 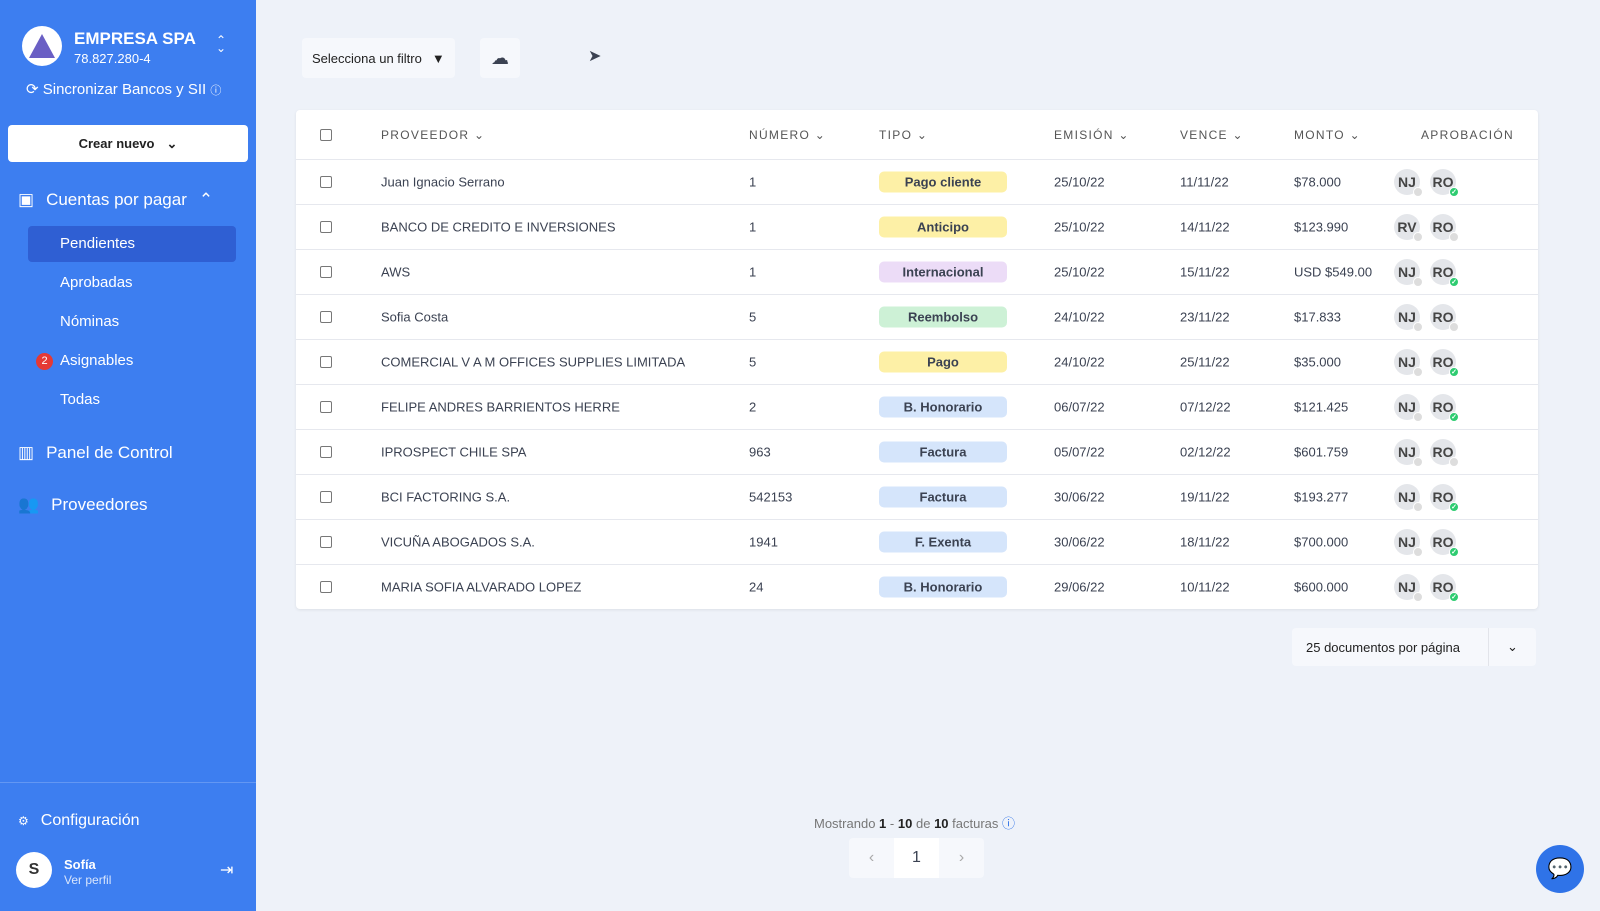 I want to click on logout-icon: ⇥, so click(x=226, y=870).